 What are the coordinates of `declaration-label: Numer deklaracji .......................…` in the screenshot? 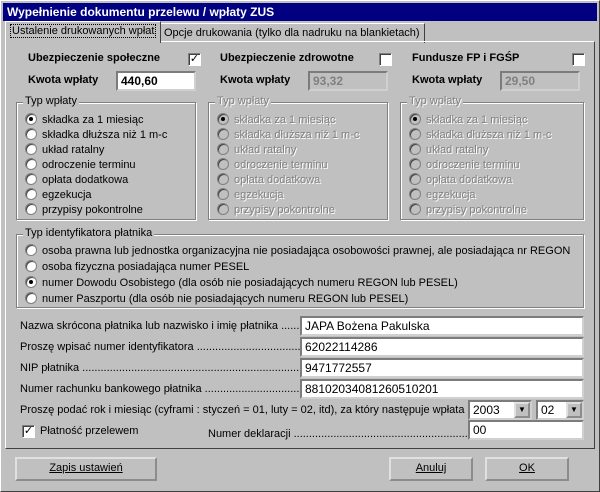 It's located at (344, 434).